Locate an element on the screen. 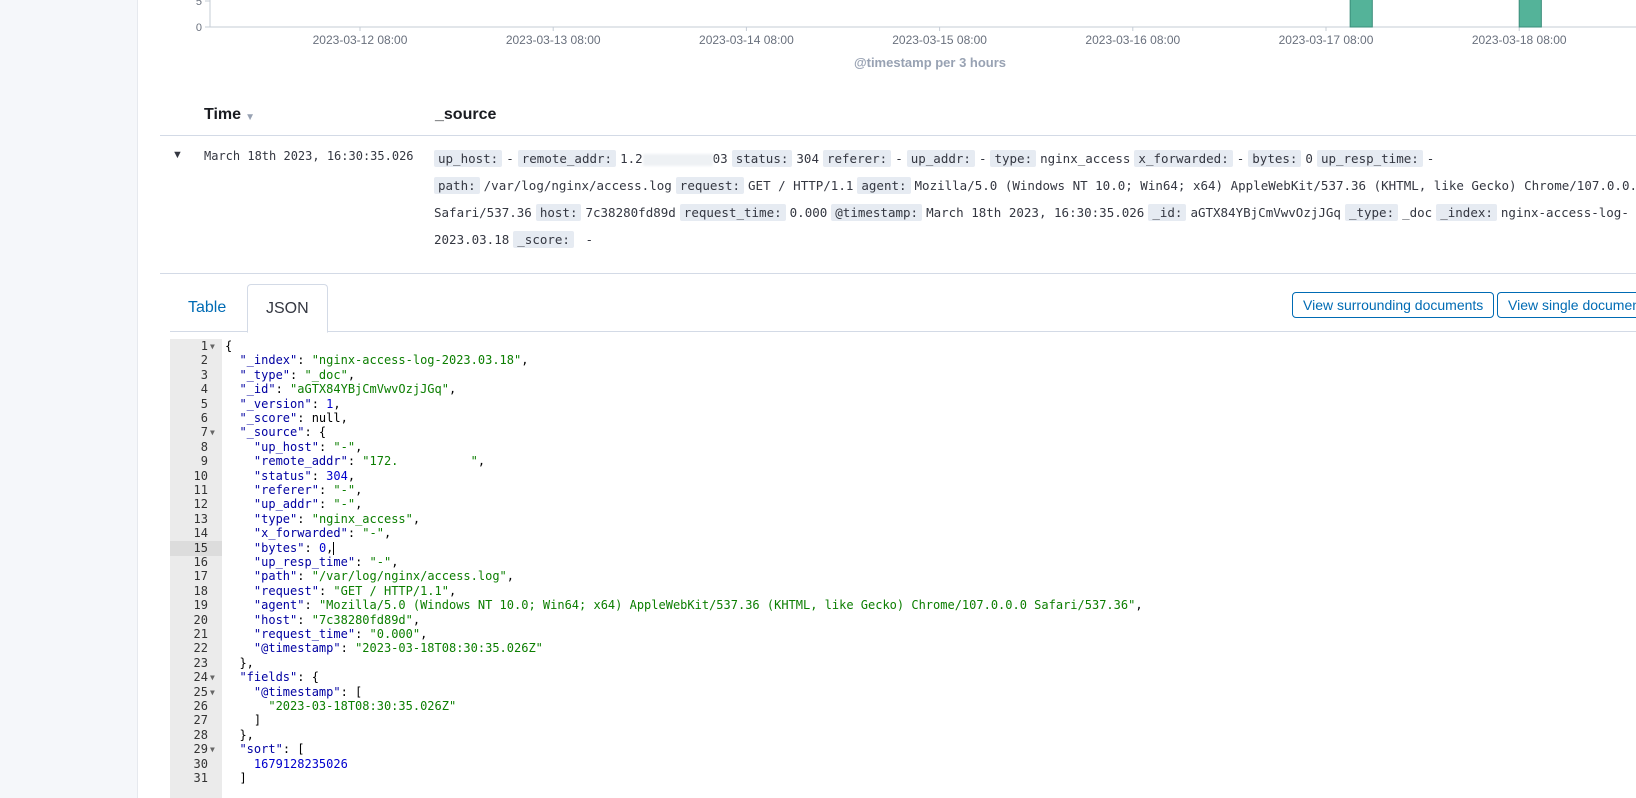 The image size is (1636, 798). source-line: 2023.03.18 _score: - is located at coordinates (1035, 239).